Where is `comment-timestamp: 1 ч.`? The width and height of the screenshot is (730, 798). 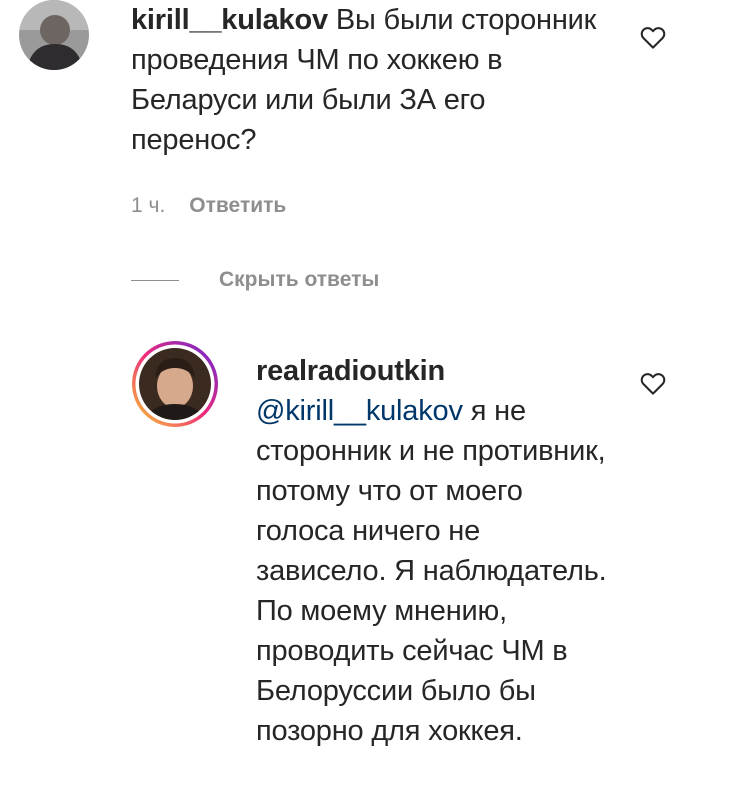
comment-timestamp: 1 ч. is located at coordinates (148, 205).